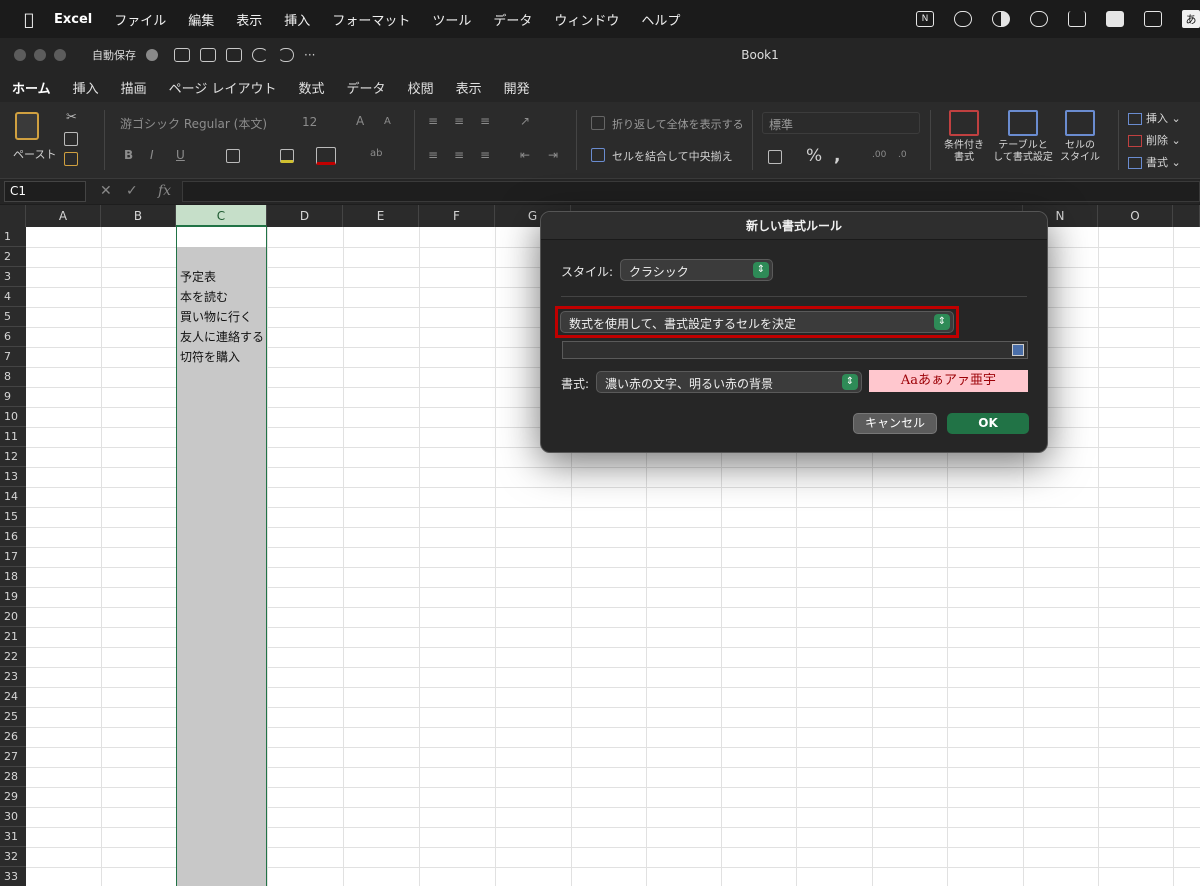 This screenshot has height=886, width=1200. I want to click on column-header-e: E, so click(381, 216).